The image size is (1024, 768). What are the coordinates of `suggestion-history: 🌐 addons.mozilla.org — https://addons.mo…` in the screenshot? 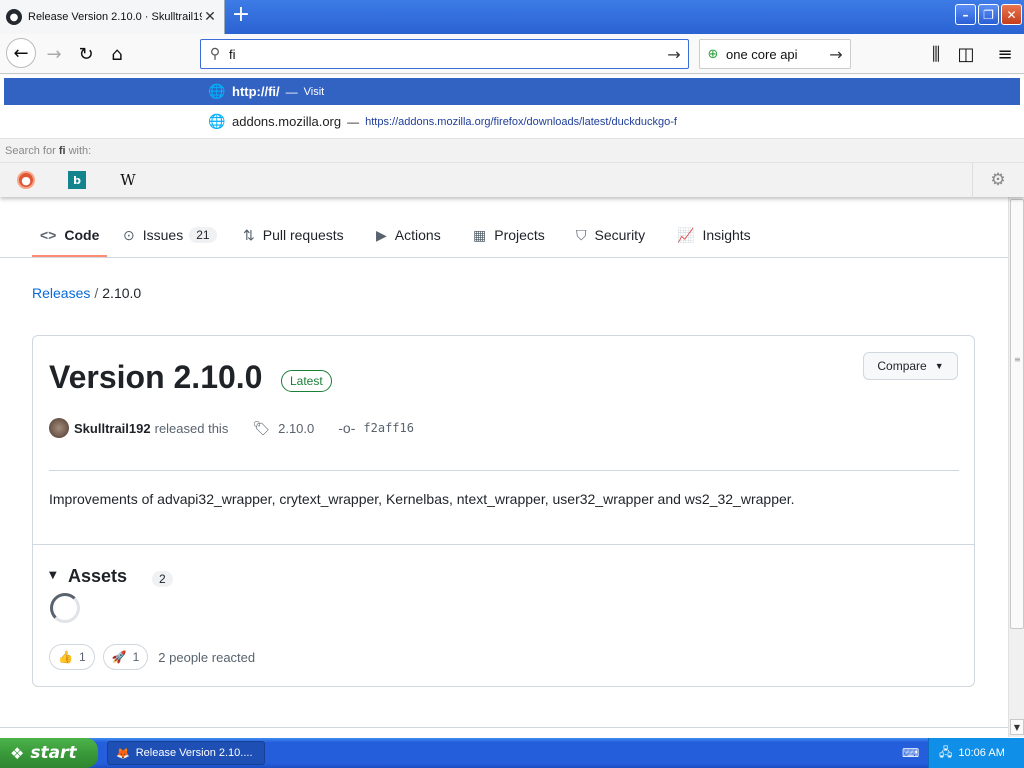 It's located at (512, 121).